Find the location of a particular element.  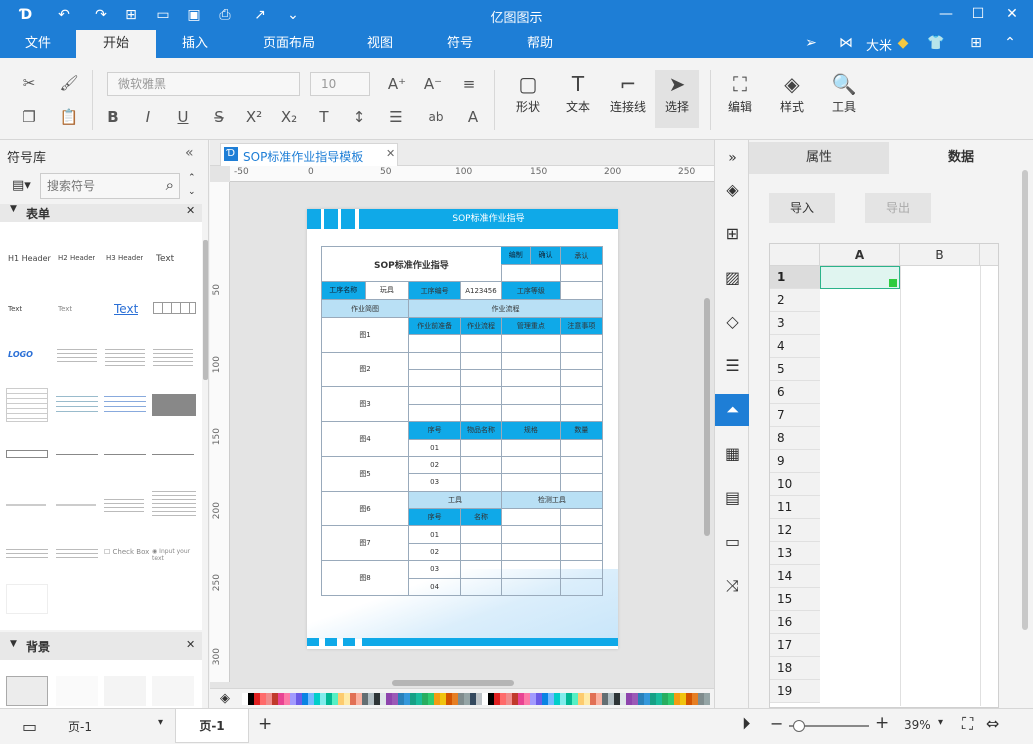

symbol-h3-header: H3 Header is located at coordinates (124, 258).